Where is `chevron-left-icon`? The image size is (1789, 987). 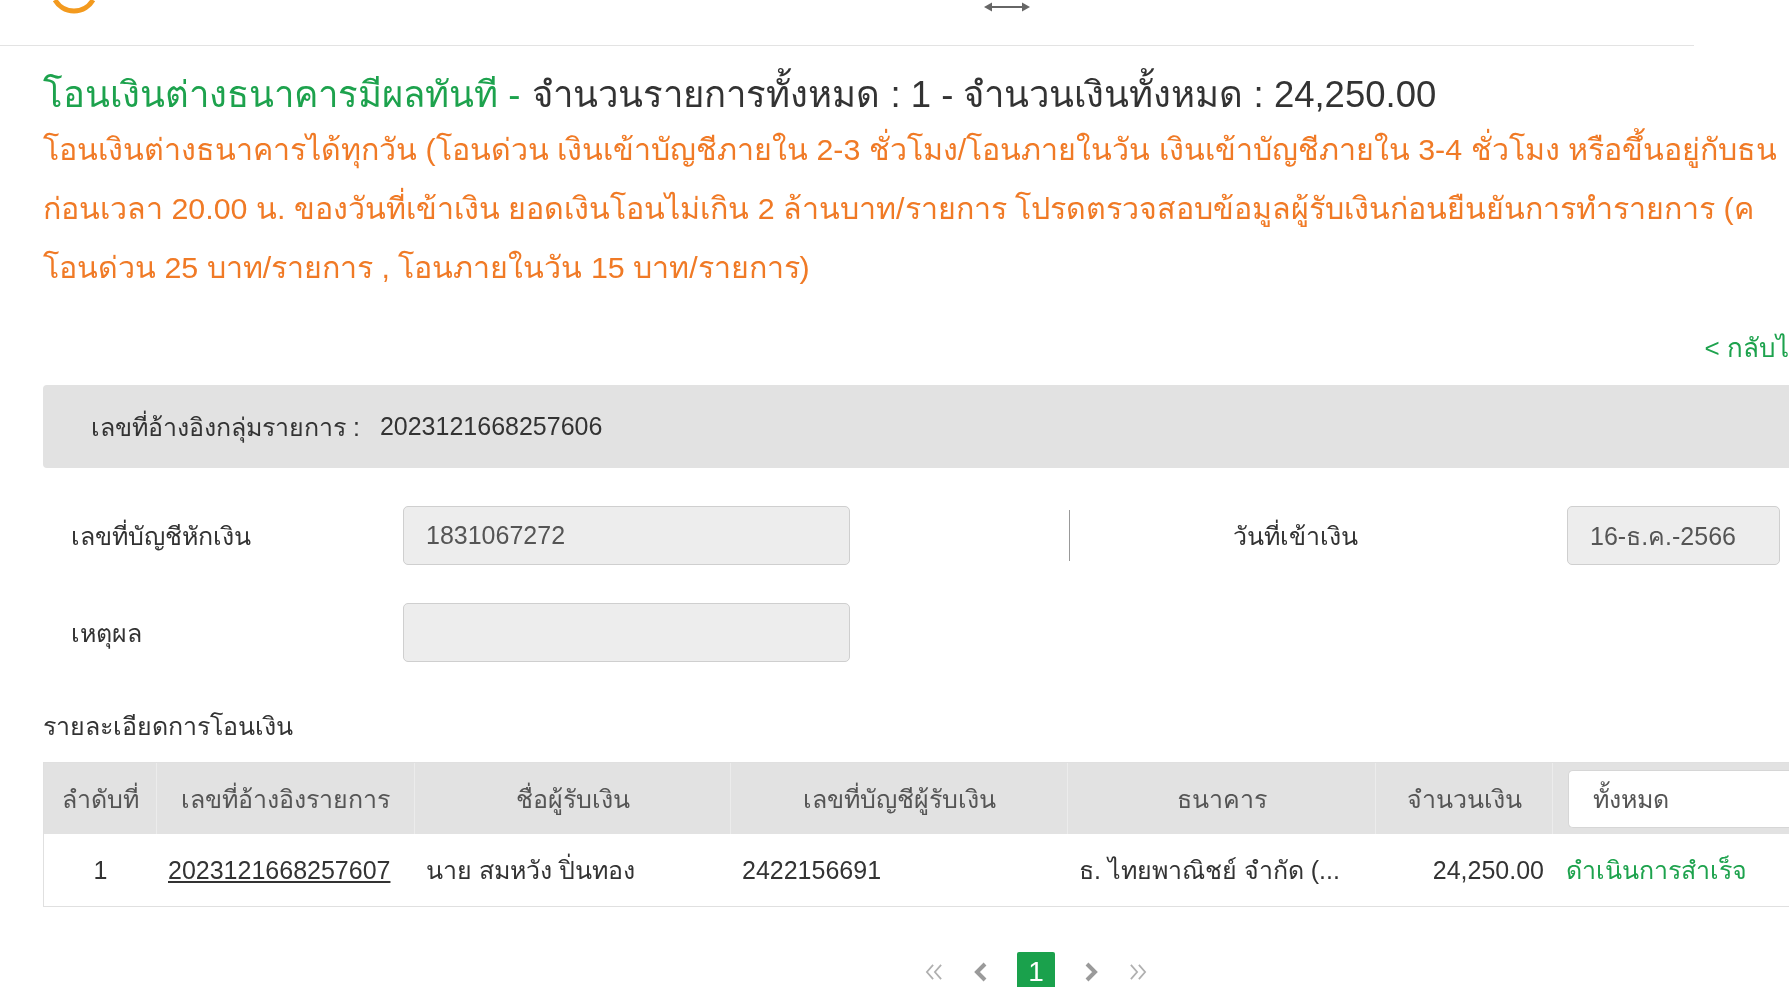 chevron-left-icon is located at coordinates (980, 972).